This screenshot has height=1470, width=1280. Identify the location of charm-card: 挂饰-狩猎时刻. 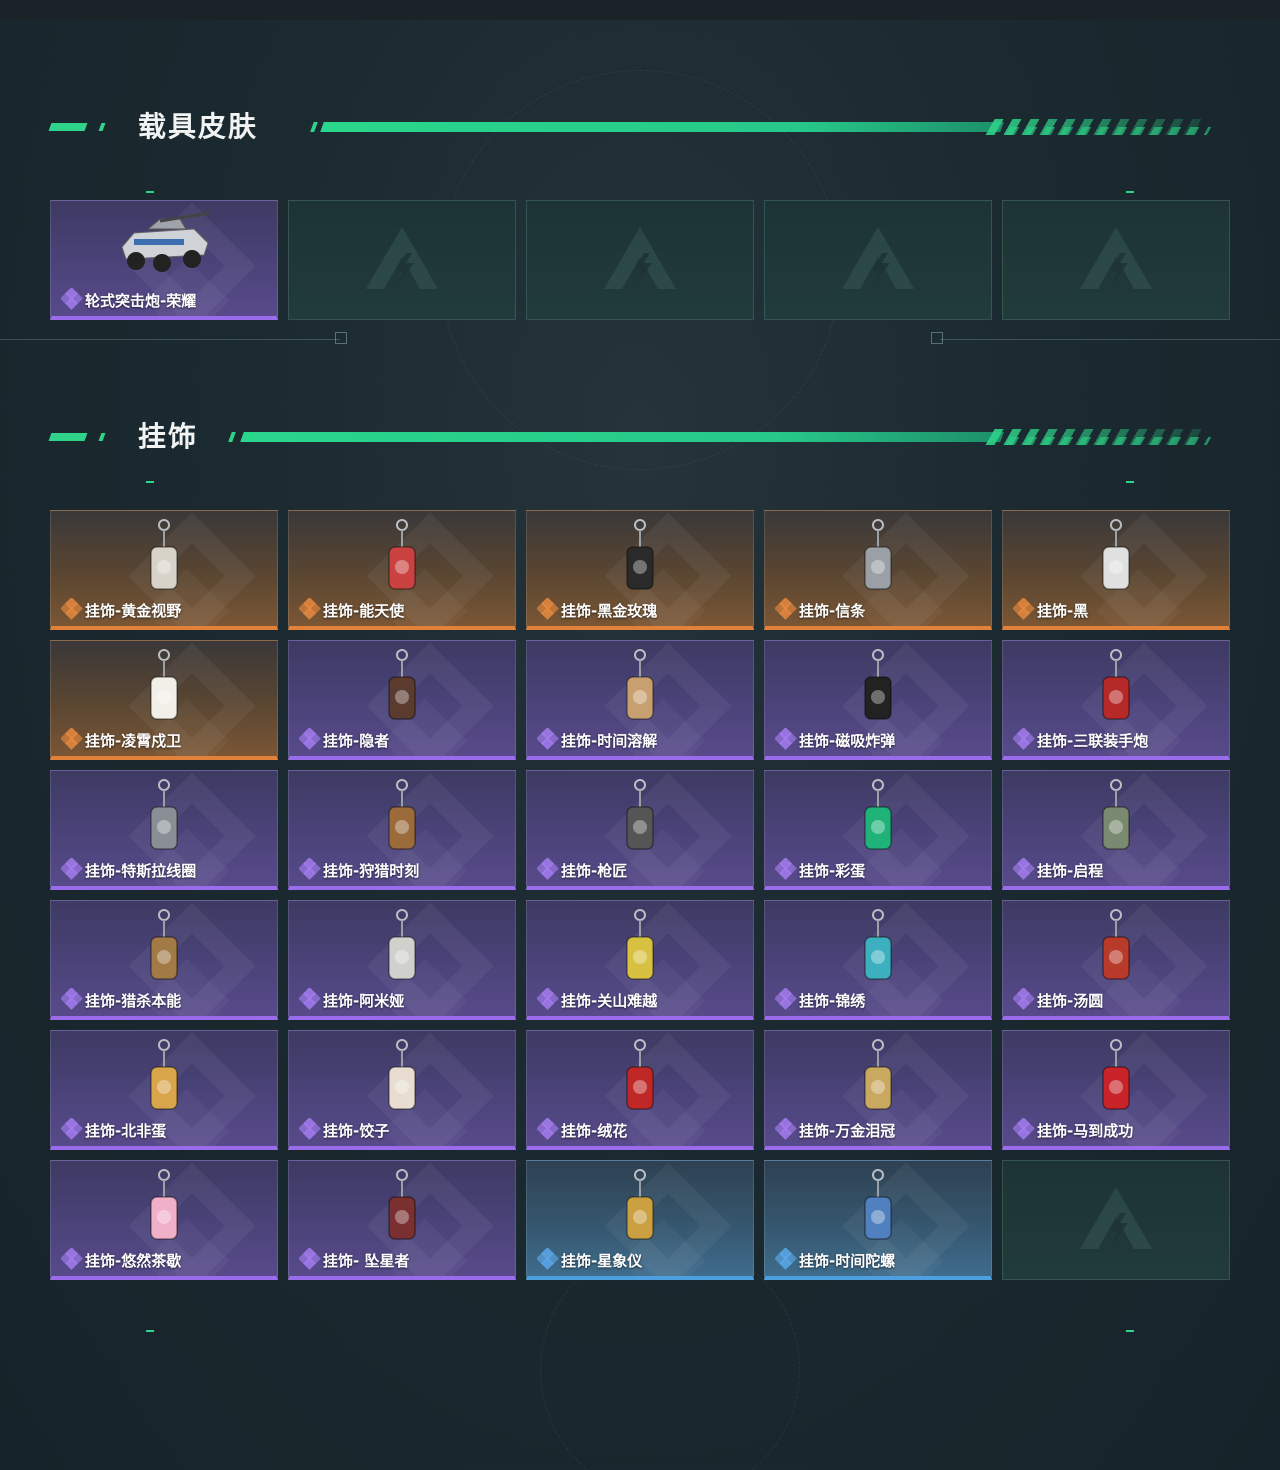
(402, 830).